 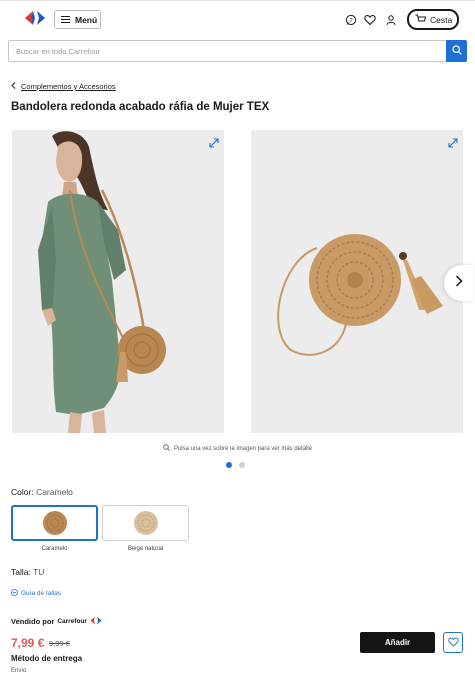 I want to click on zoom-icon, so click(x=166, y=448).